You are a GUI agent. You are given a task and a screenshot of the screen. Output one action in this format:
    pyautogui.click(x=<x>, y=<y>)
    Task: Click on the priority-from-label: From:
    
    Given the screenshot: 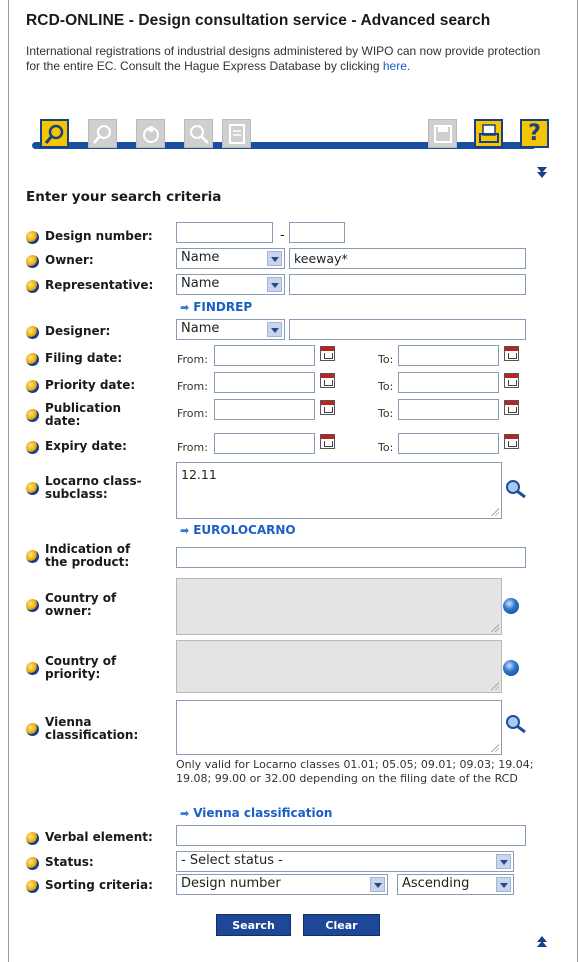 What is the action you would take?
    pyautogui.click(x=192, y=386)
    